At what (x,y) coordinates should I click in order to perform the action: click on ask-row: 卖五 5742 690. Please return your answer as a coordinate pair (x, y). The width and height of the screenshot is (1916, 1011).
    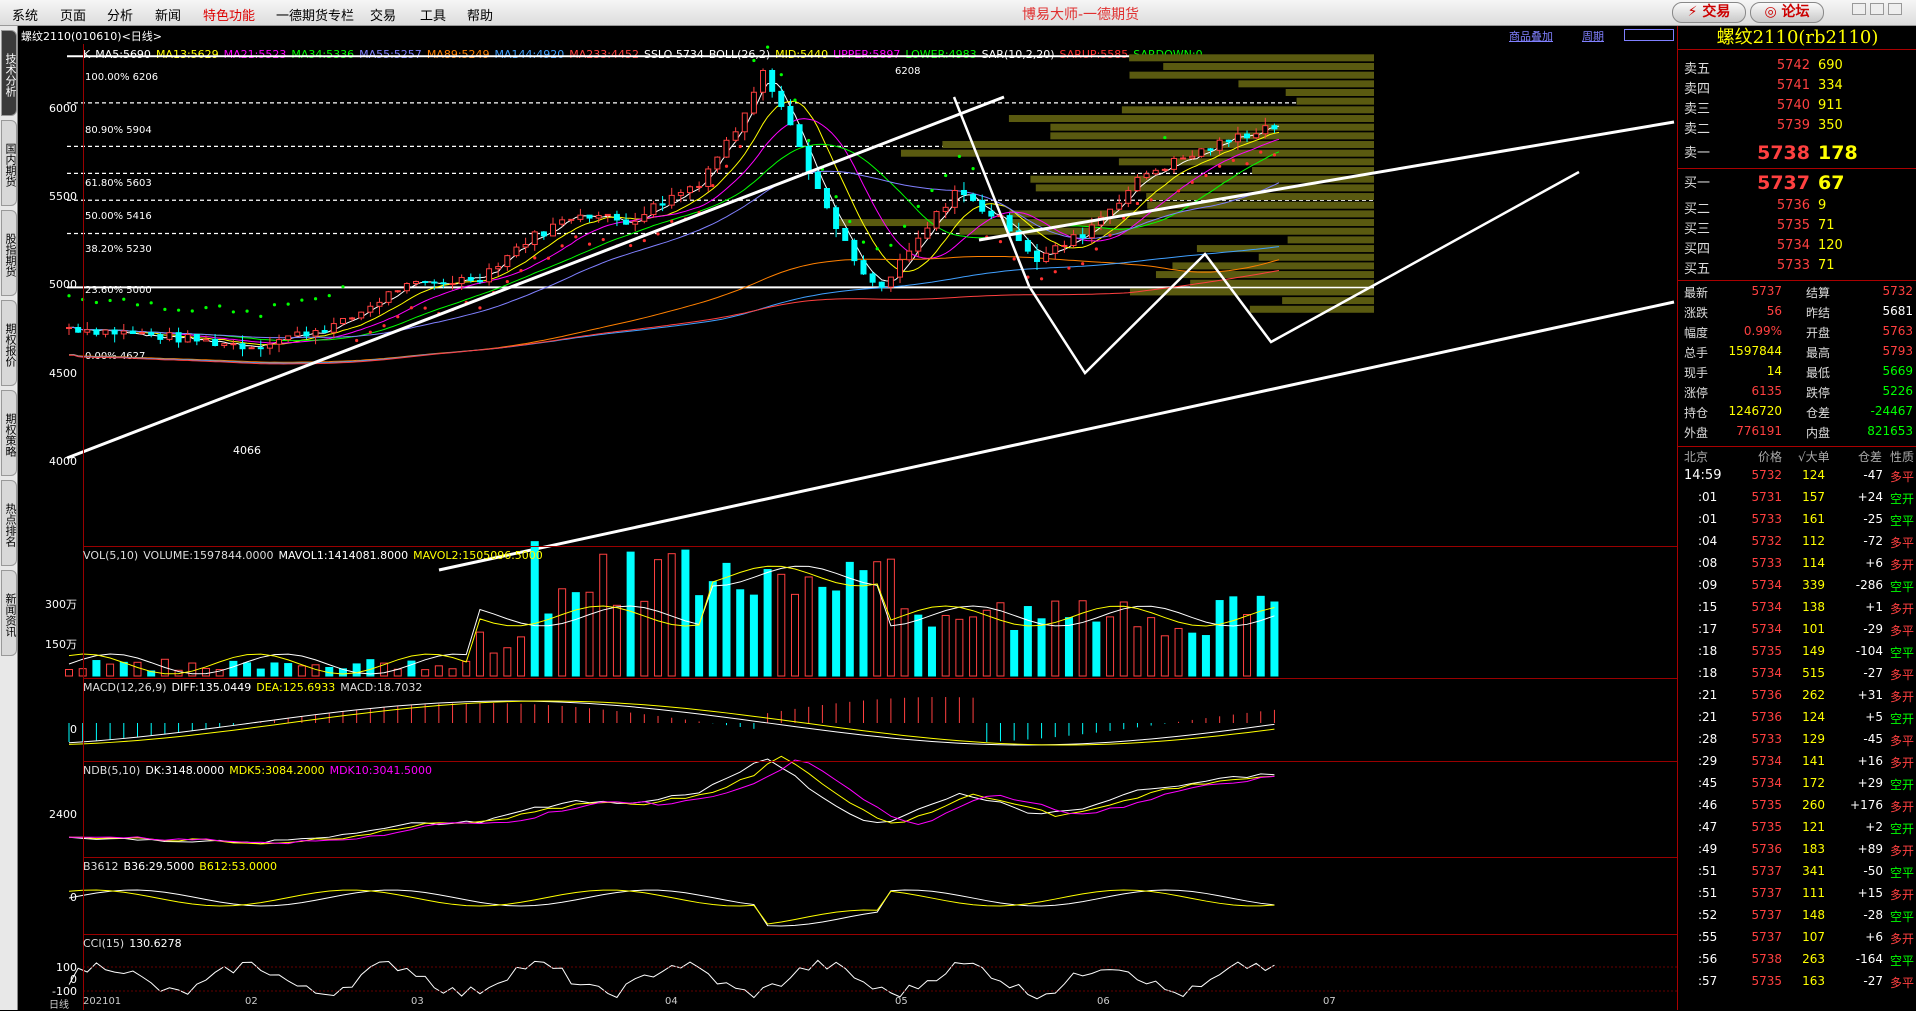
    Looking at the image, I should click on (1797, 68).